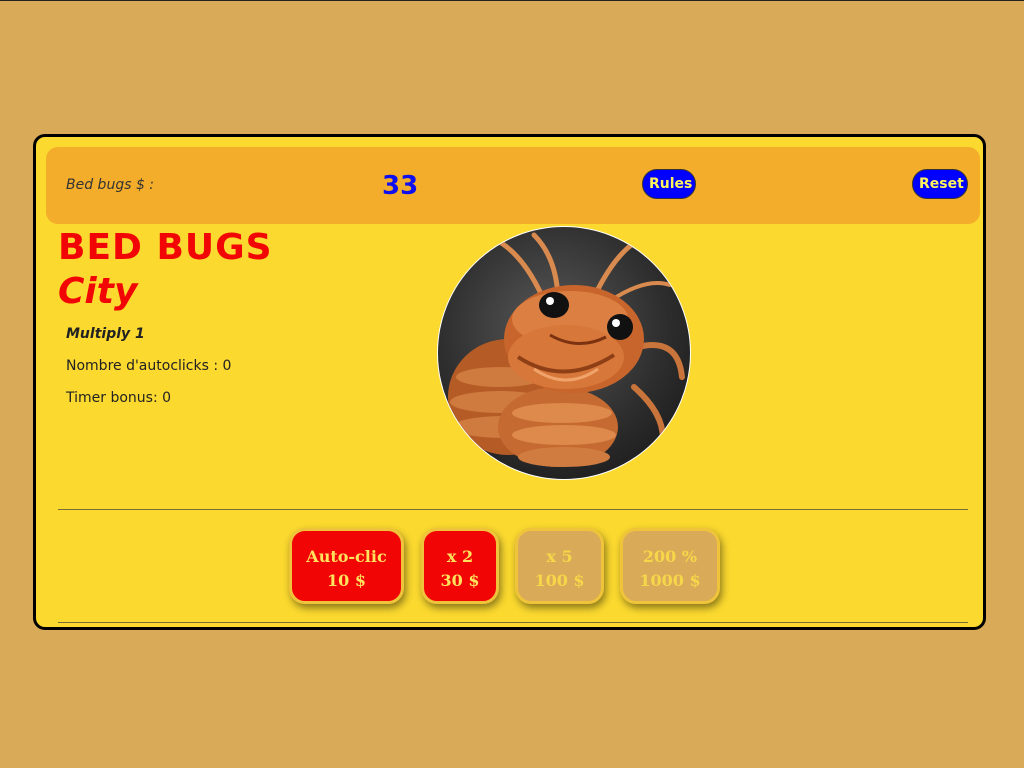 The width and height of the screenshot is (1024, 768). What do you see at coordinates (165, 247) in the screenshot?
I see `game-title: BED BUGS` at bounding box center [165, 247].